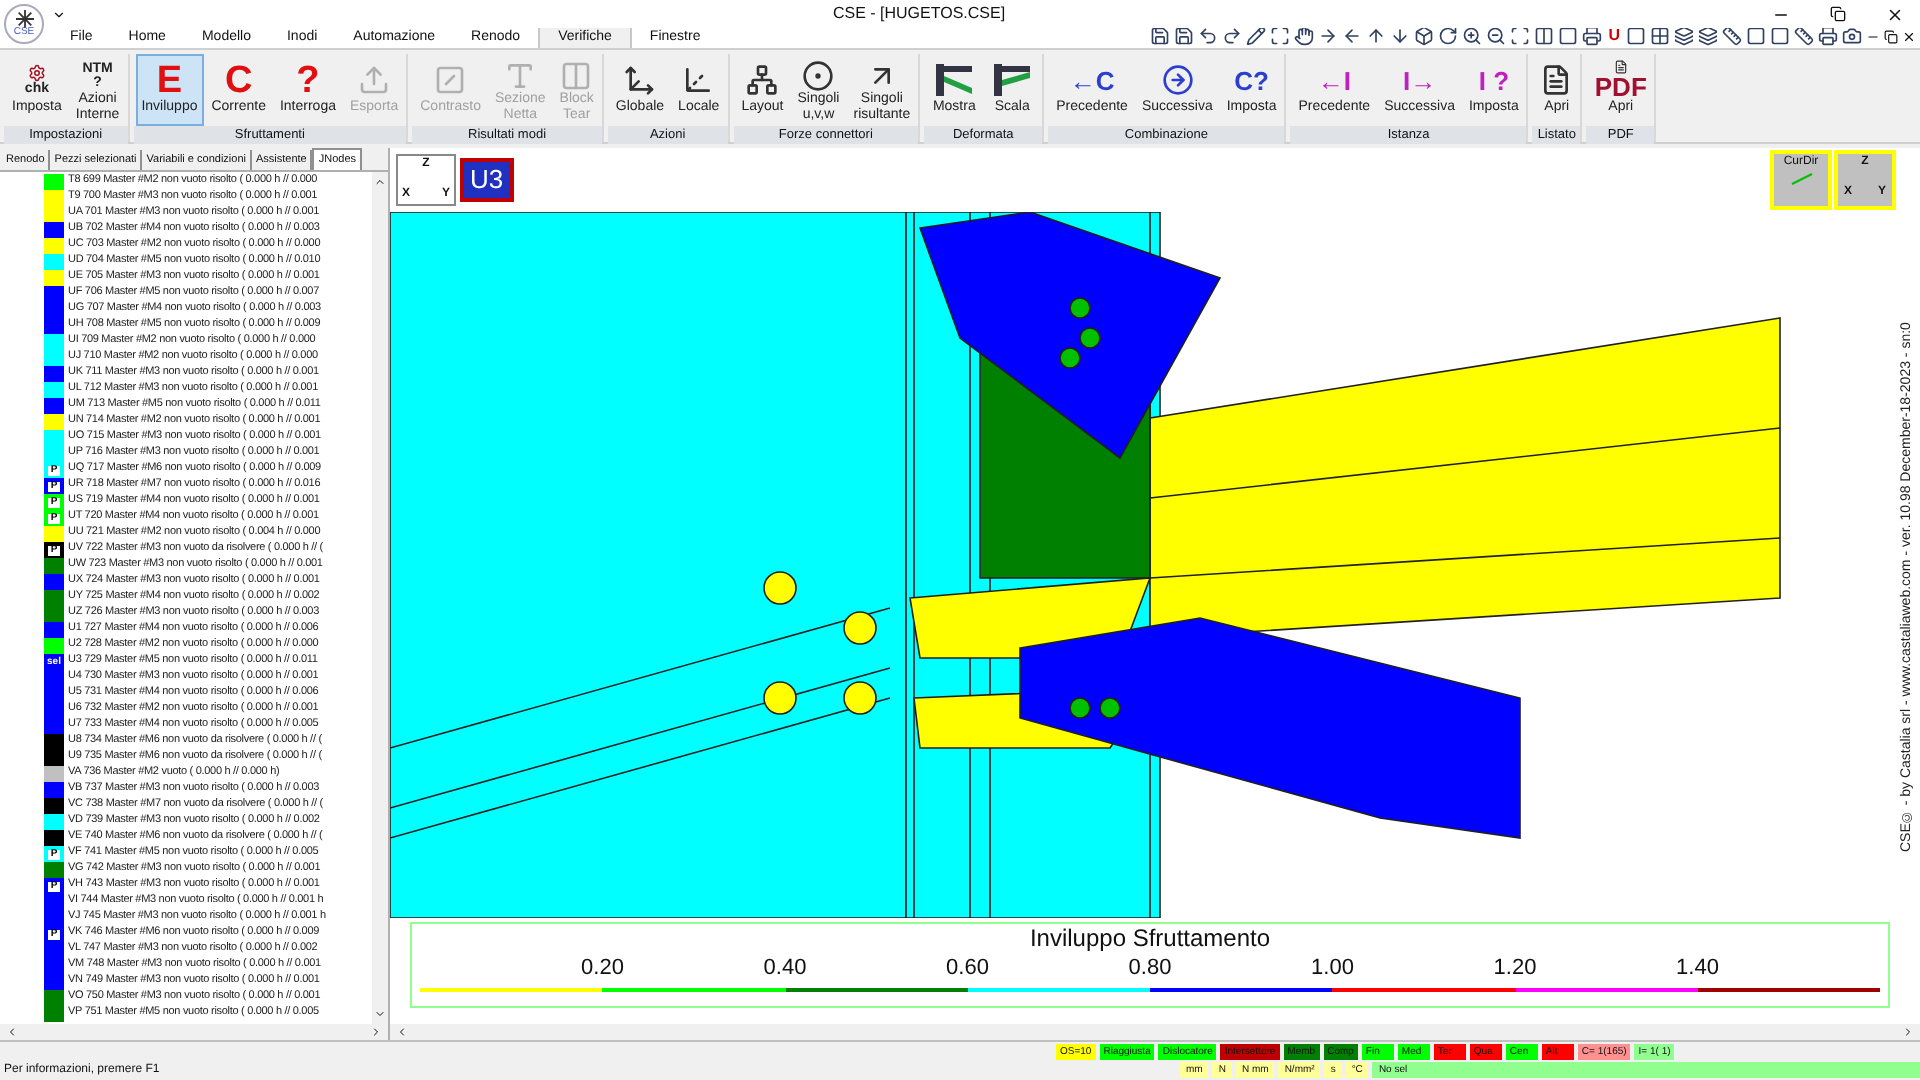  I want to click on arrow-right-icon, so click(1328, 36).